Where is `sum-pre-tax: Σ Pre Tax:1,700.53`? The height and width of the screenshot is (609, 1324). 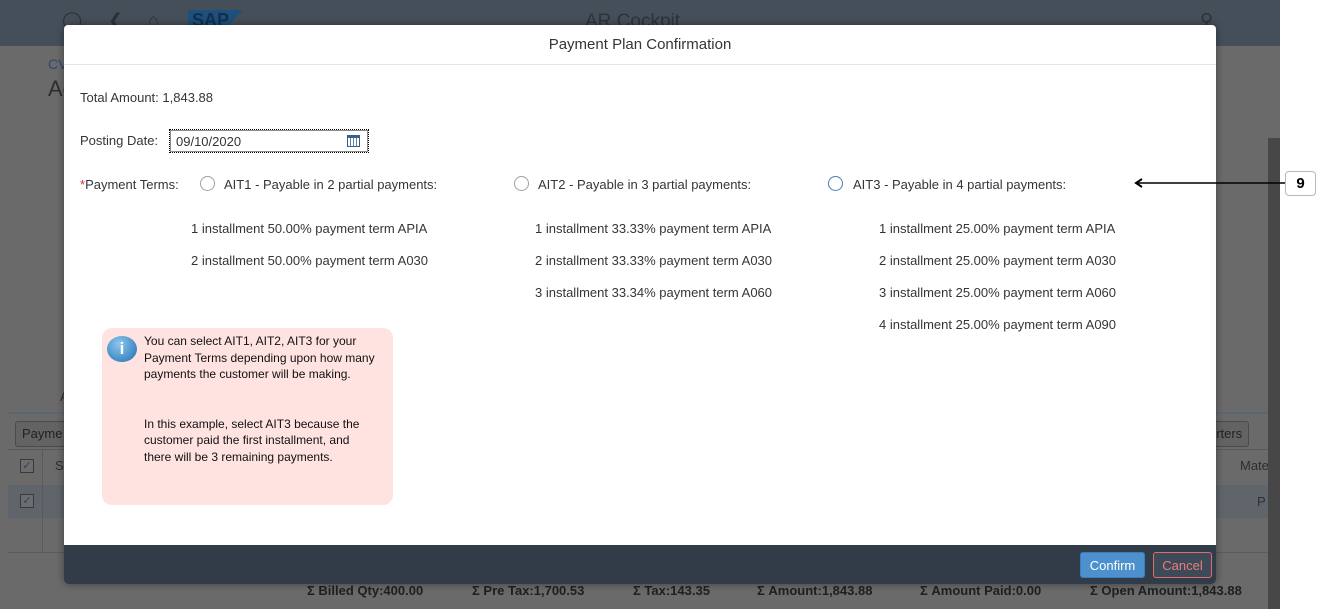
sum-pre-tax: Σ Pre Tax:1,700.53 is located at coordinates (528, 590).